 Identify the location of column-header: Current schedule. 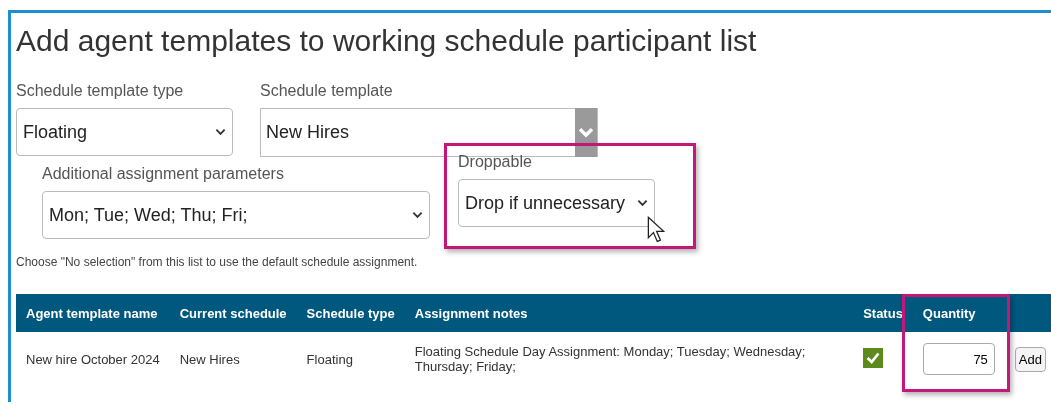
(233, 313).